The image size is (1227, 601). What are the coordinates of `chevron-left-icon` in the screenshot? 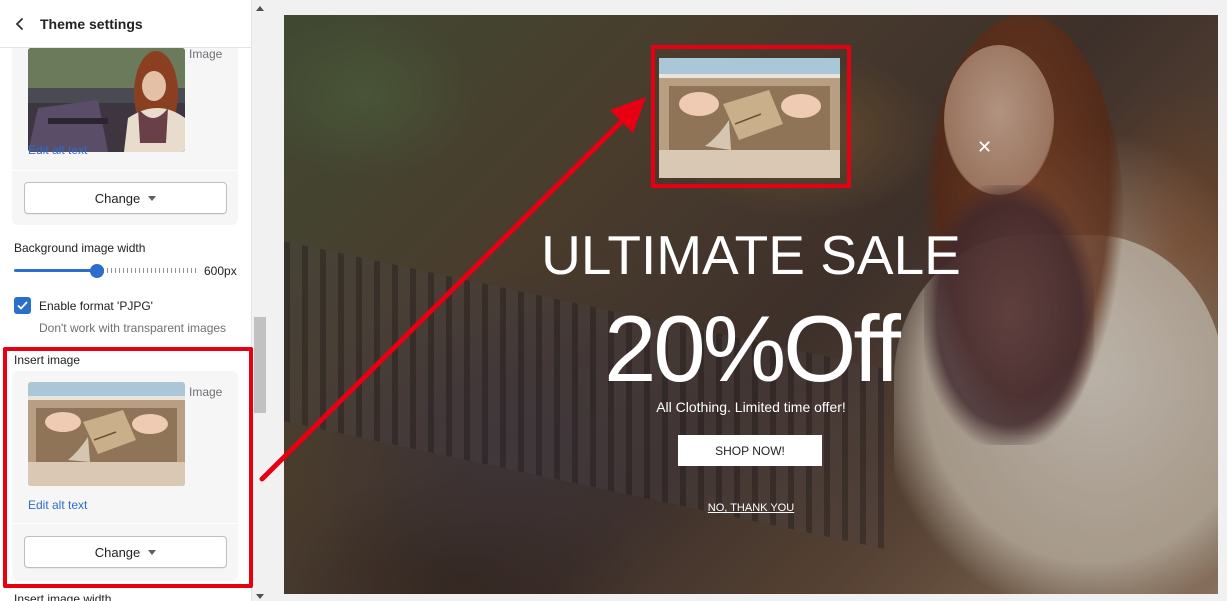 It's located at (19, 23).